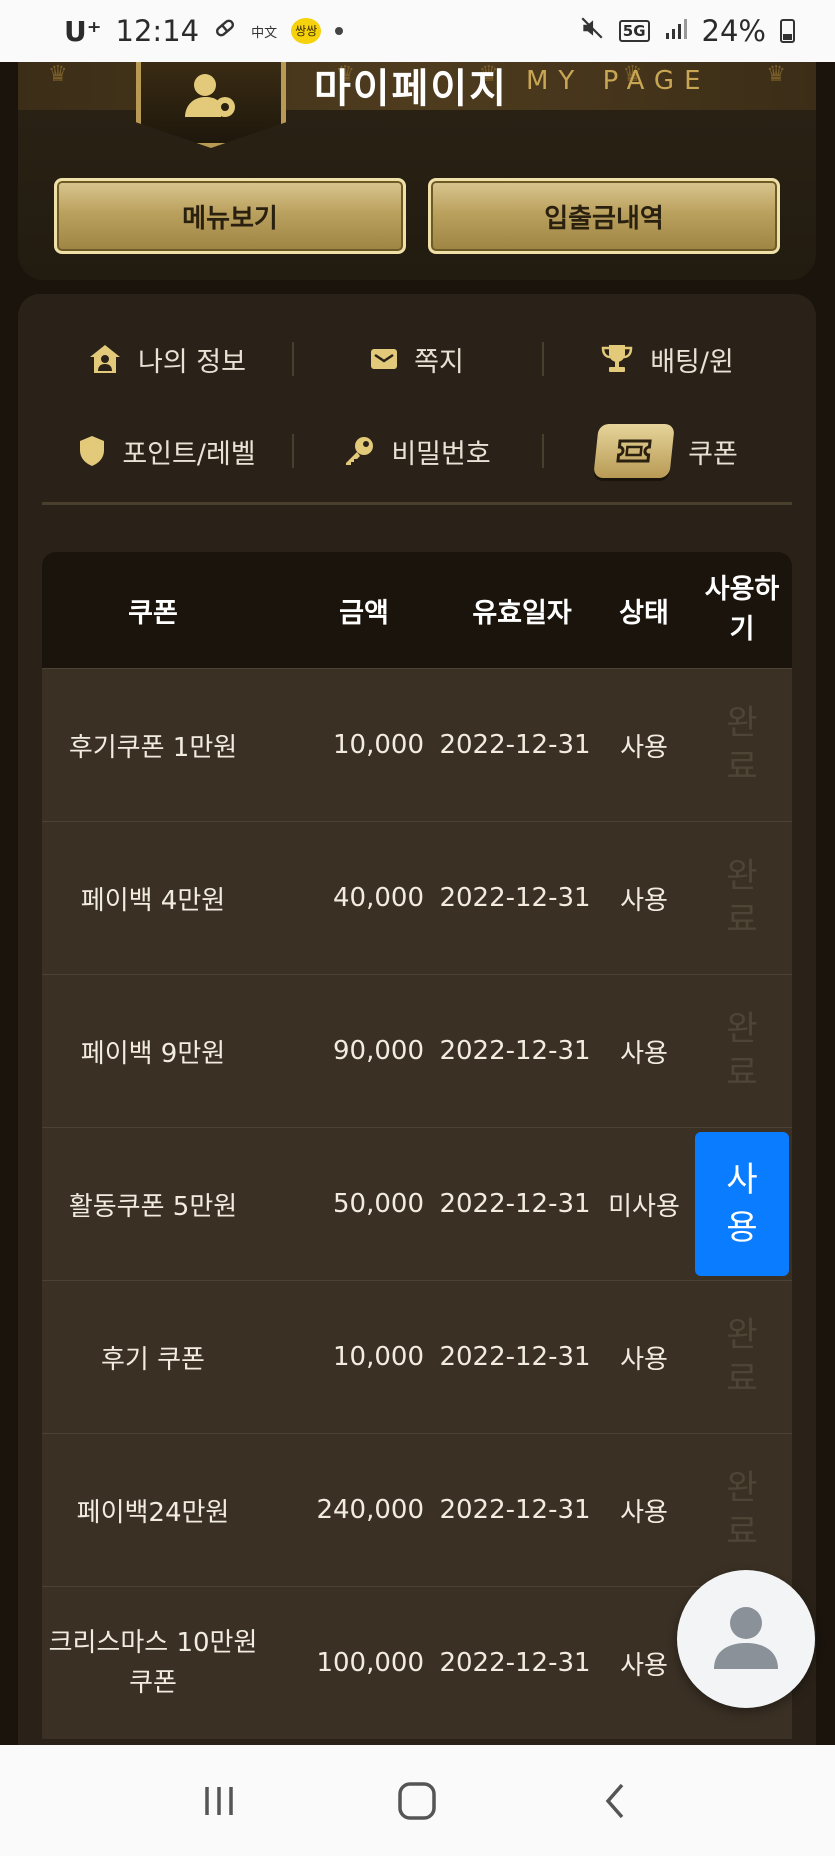 The image size is (835, 1856). Describe the element at coordinates (742, 1228) in the screenshot. I see `use-button-line: 용` at that location.